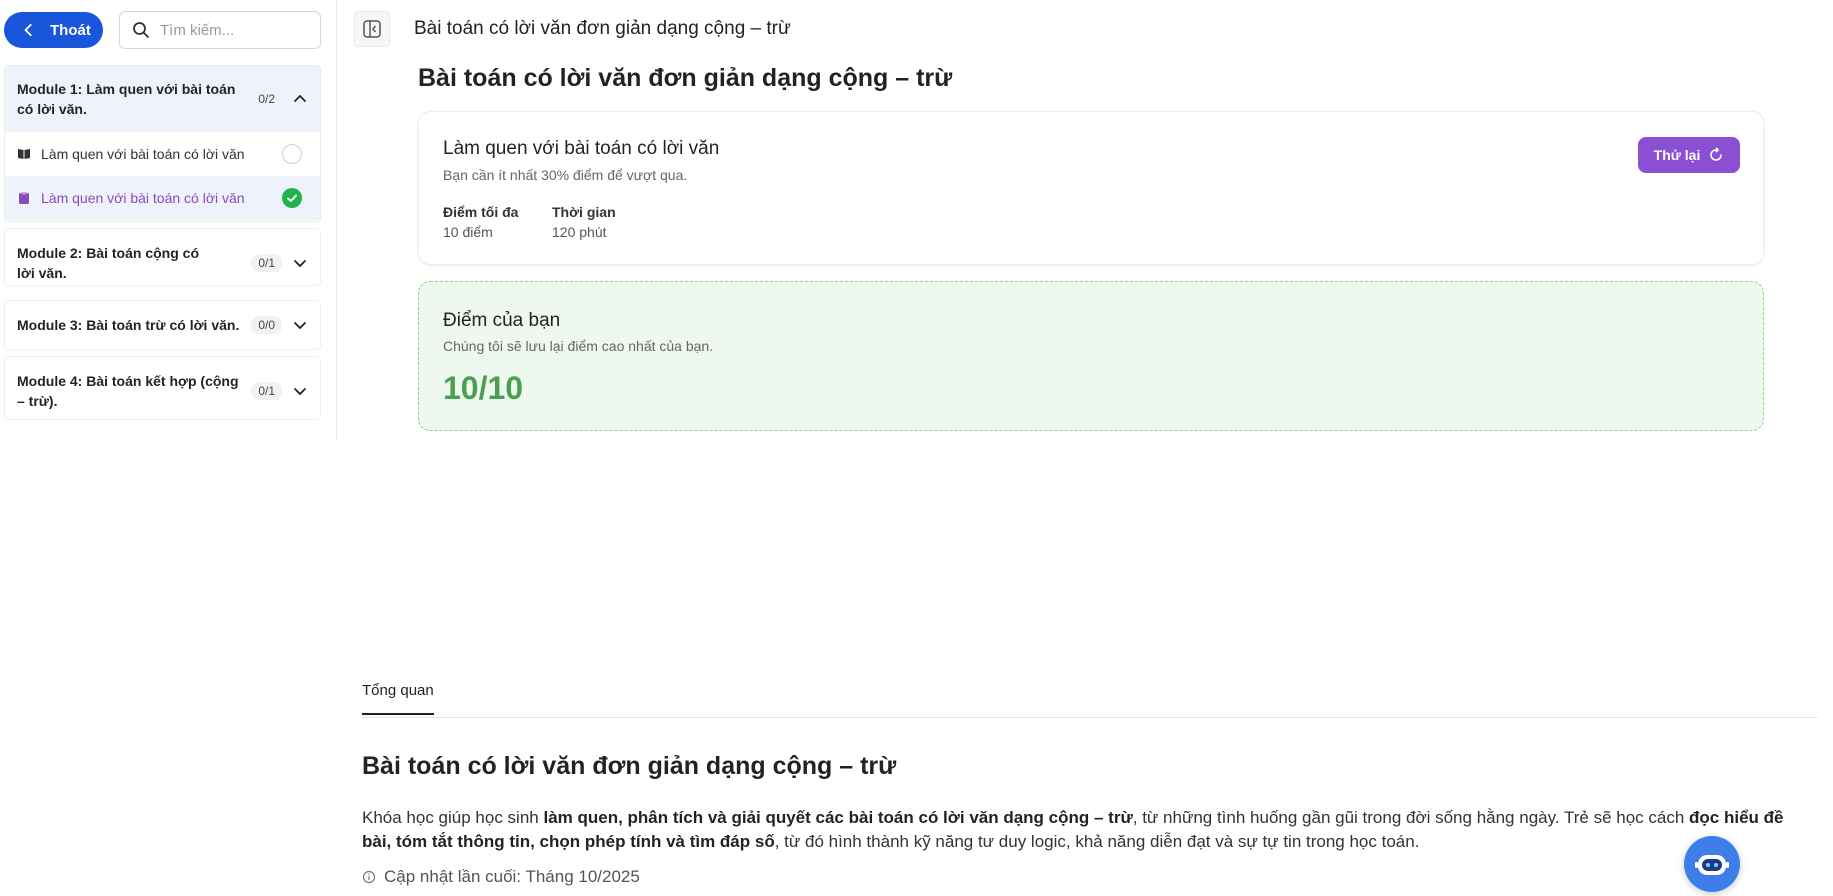  Describe the element at coordinates (128, 391) in the screenshot. I see `module-title: Module 4: Bài toán kết hợp (cộng – trừ).` at that location.